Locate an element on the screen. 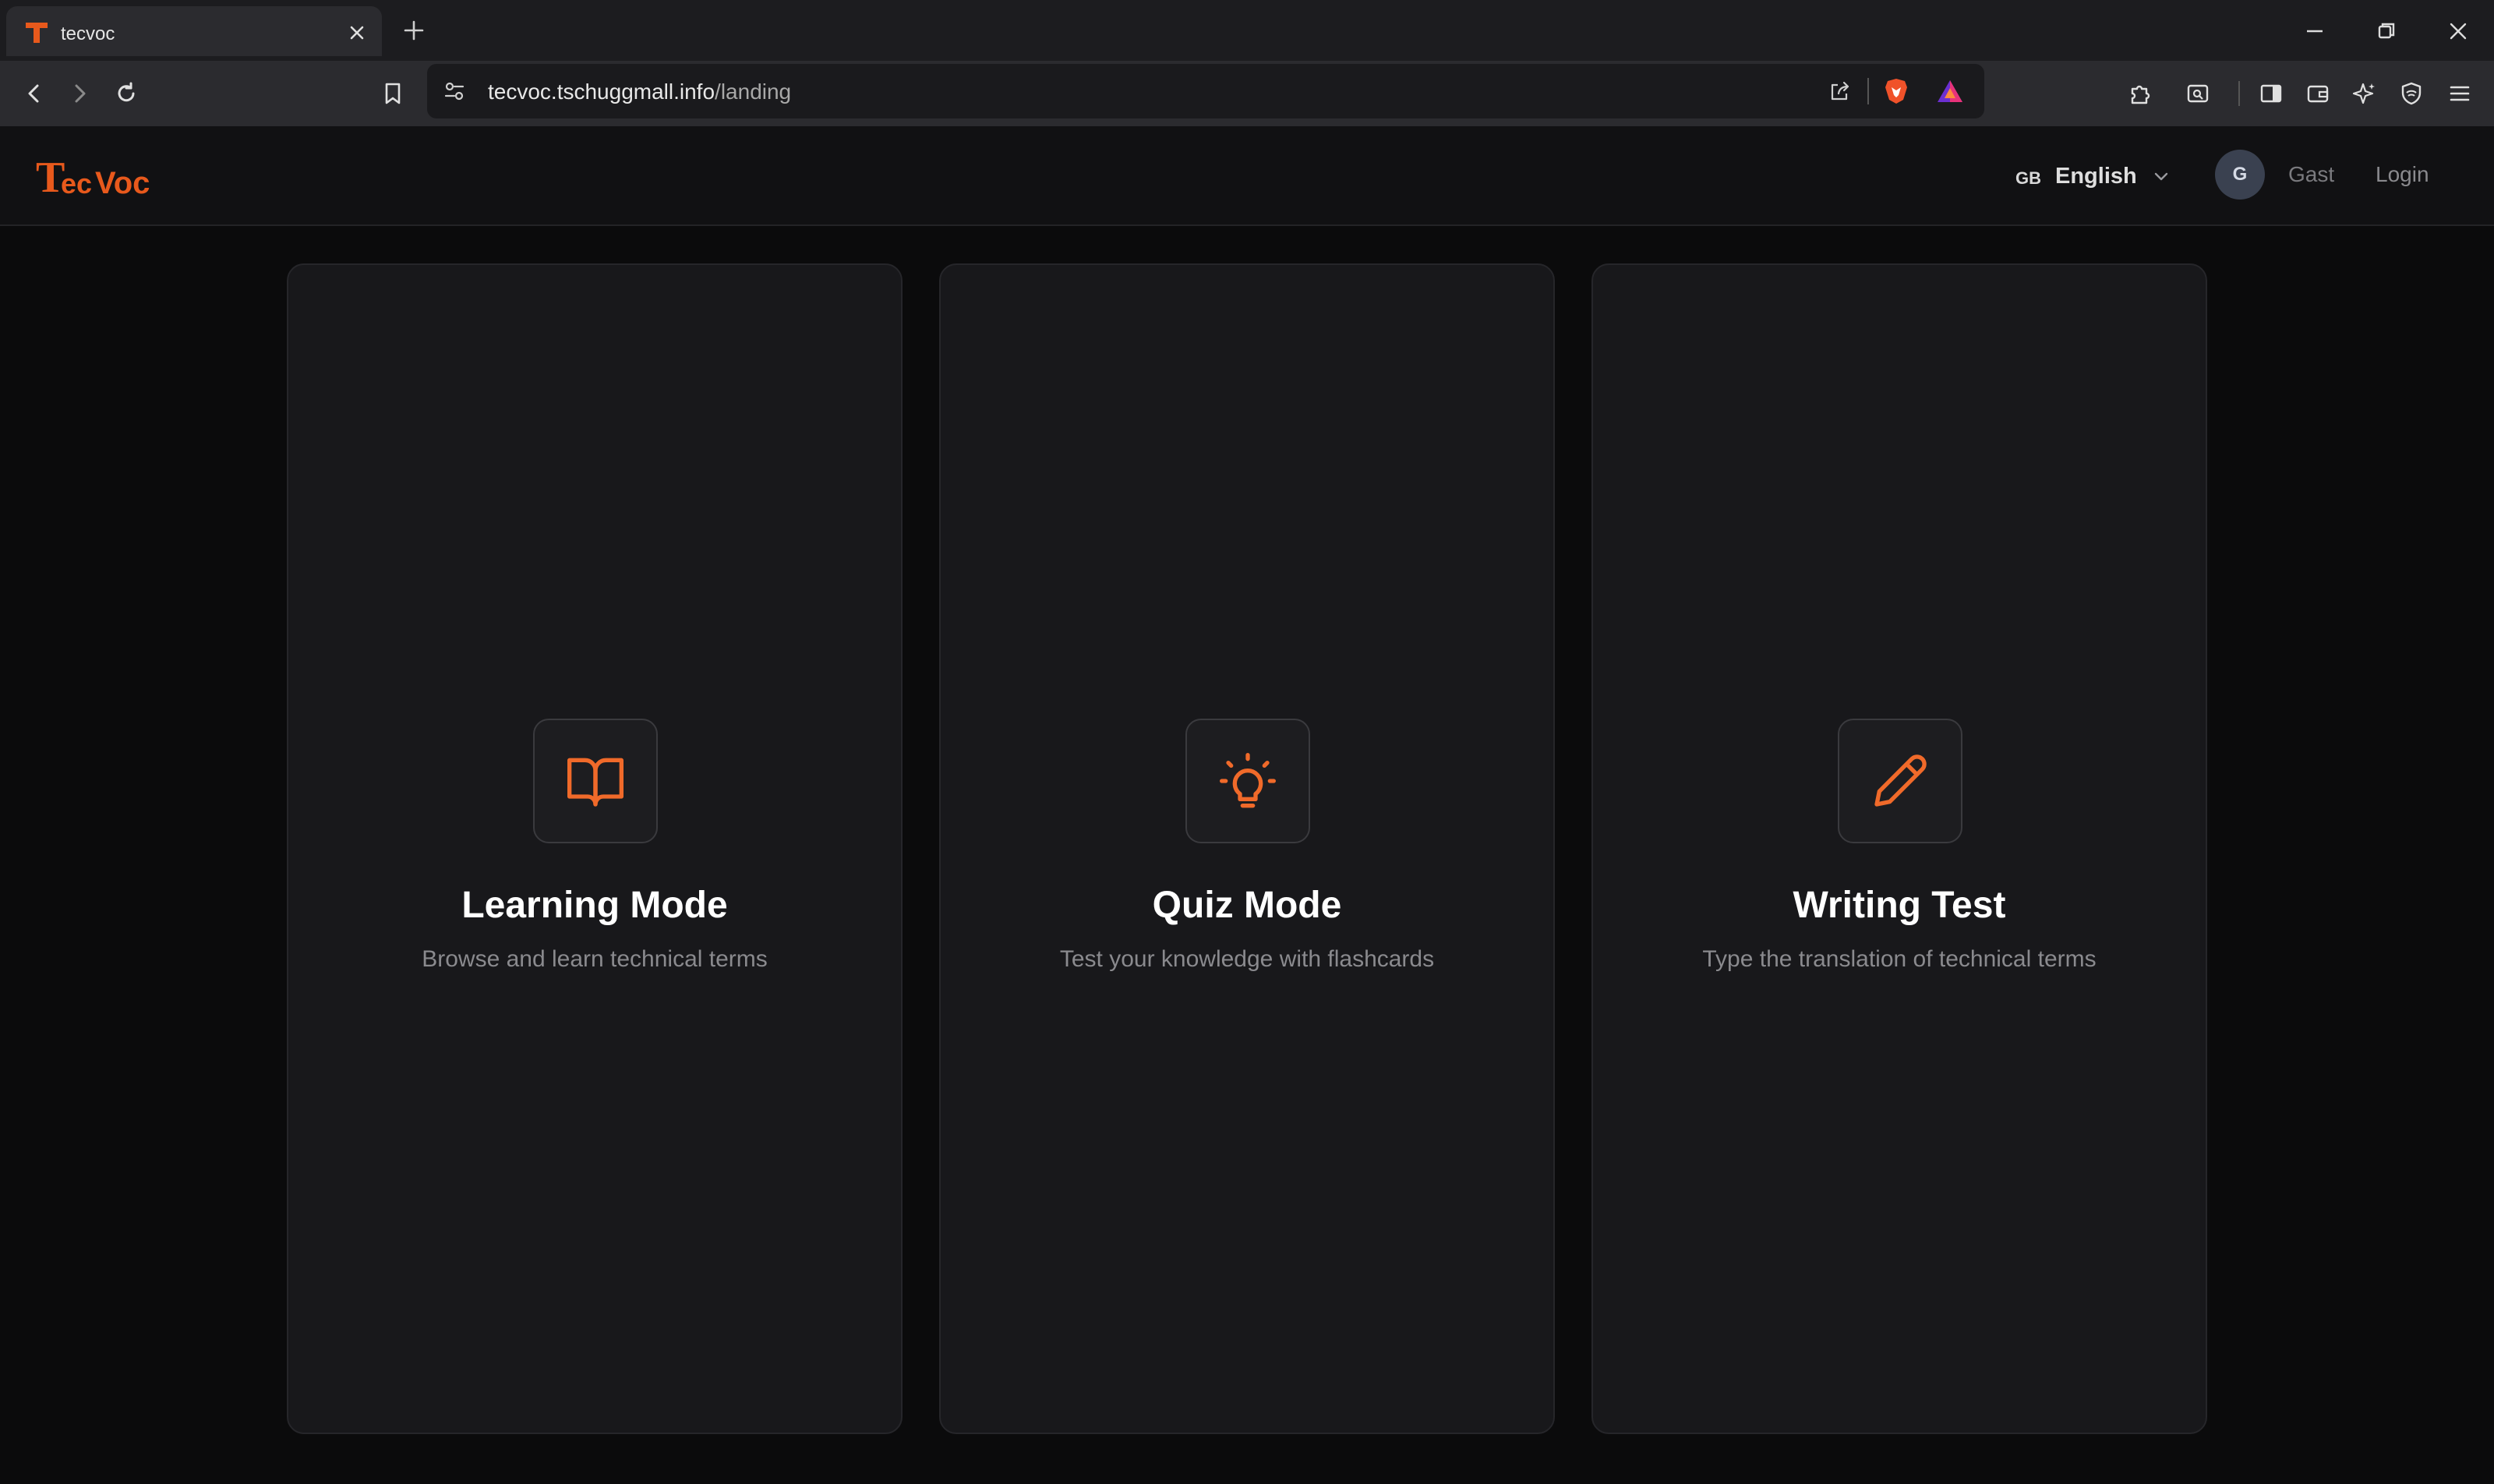 The width and height of the screenshot is (2494, 1484). tecvoc-logo: T ec Voc is located at coordinates (96, 176).